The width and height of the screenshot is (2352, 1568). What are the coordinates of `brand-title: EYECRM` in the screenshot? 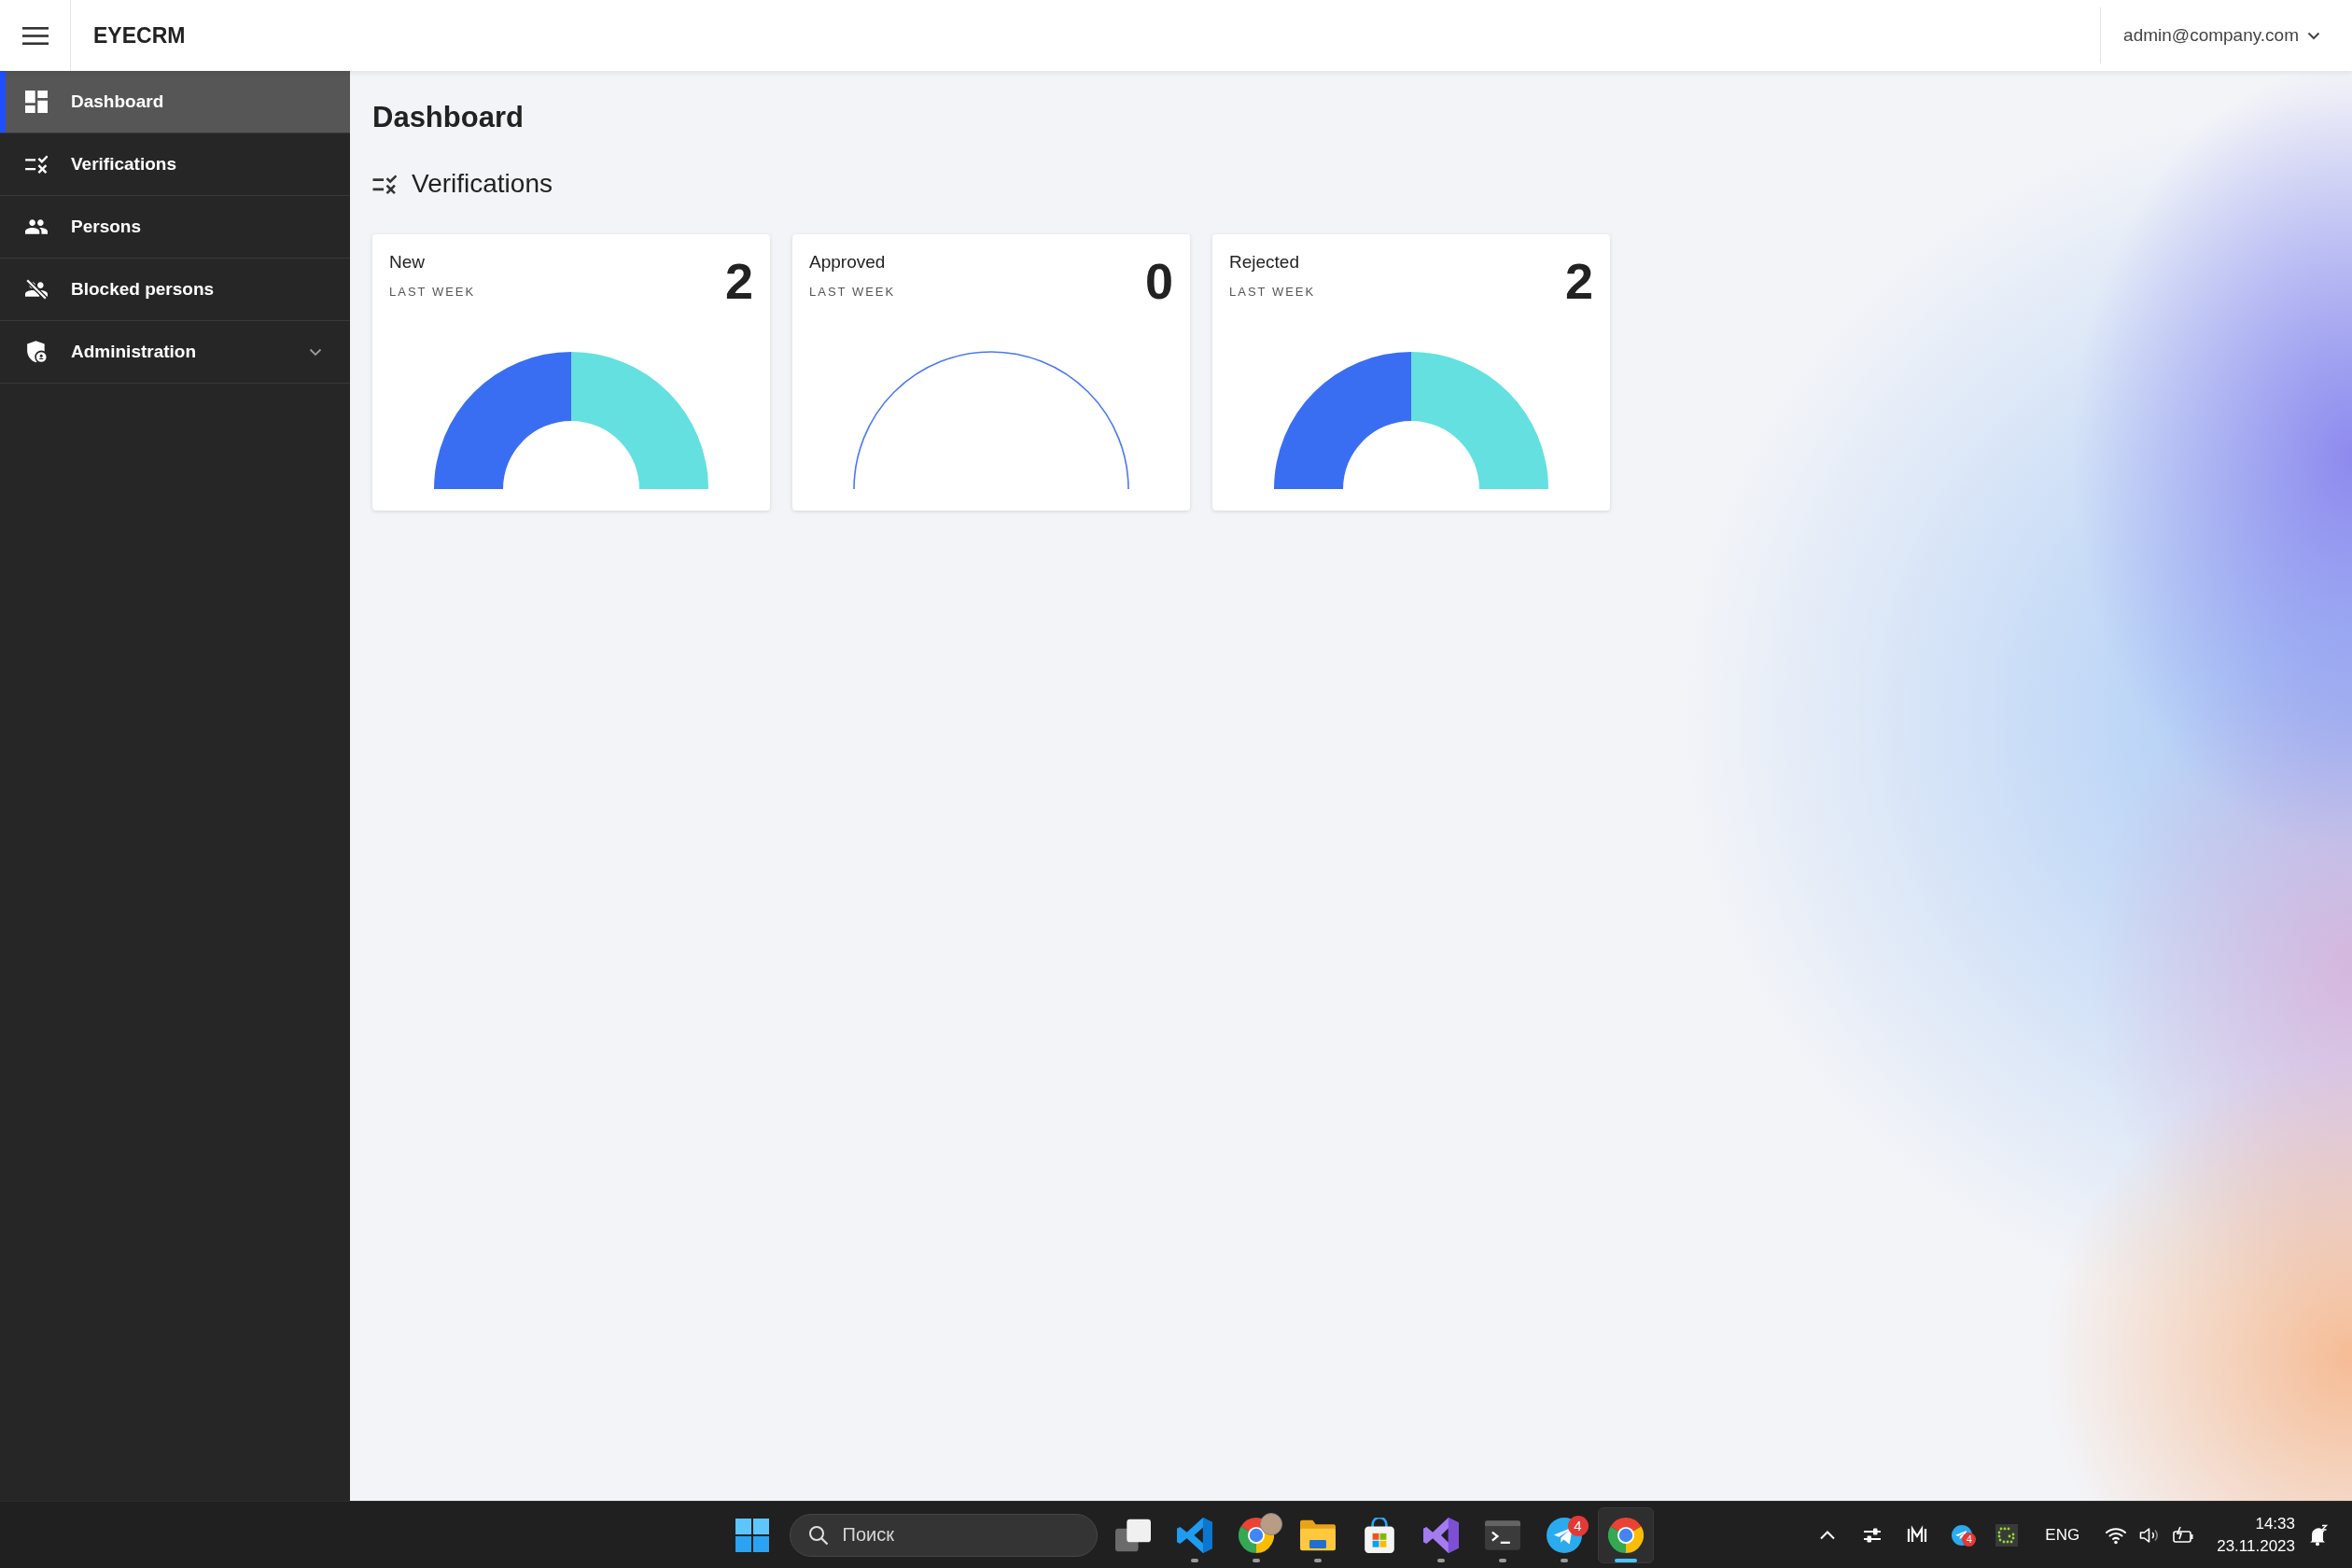 It's located at (139, 35).